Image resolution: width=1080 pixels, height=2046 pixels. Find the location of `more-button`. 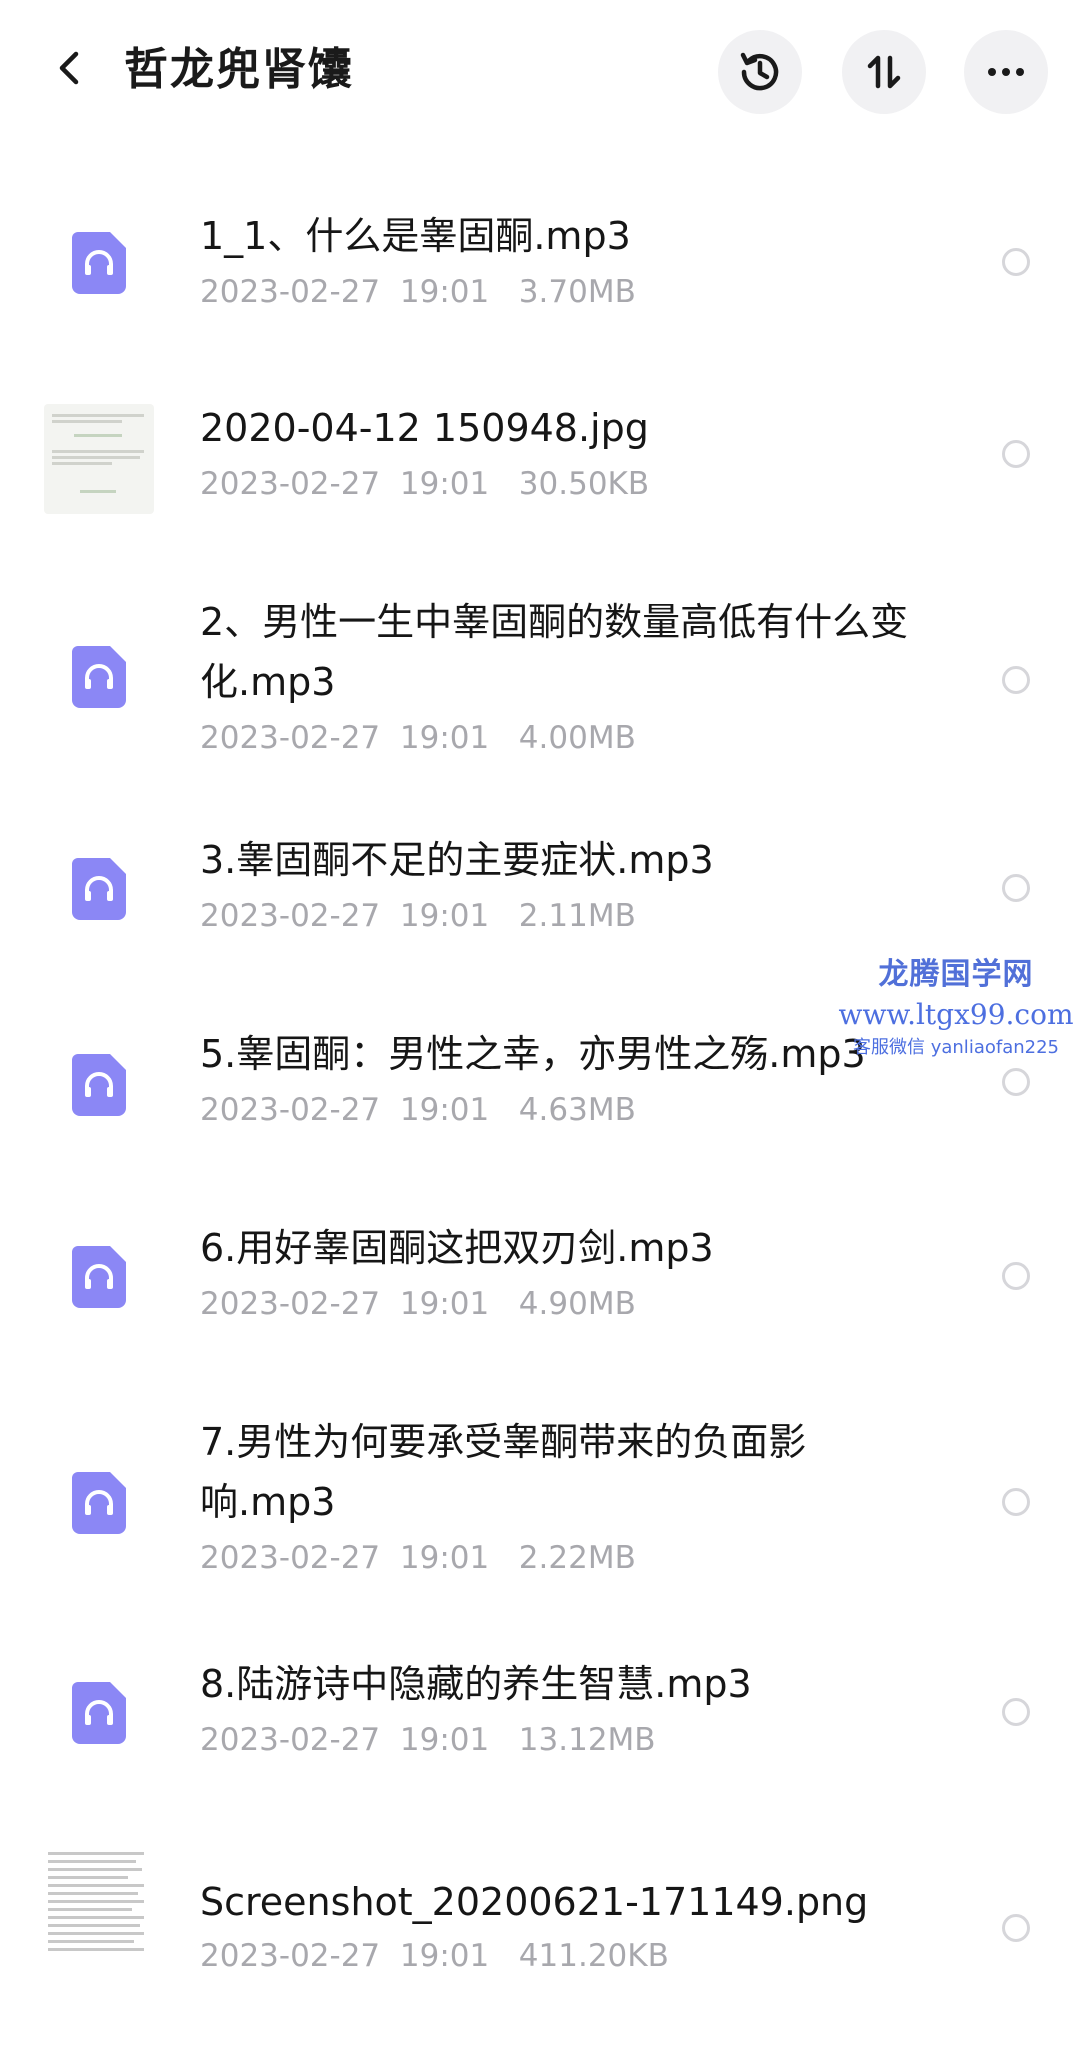

more-button is located at coordinates (1006, 72).